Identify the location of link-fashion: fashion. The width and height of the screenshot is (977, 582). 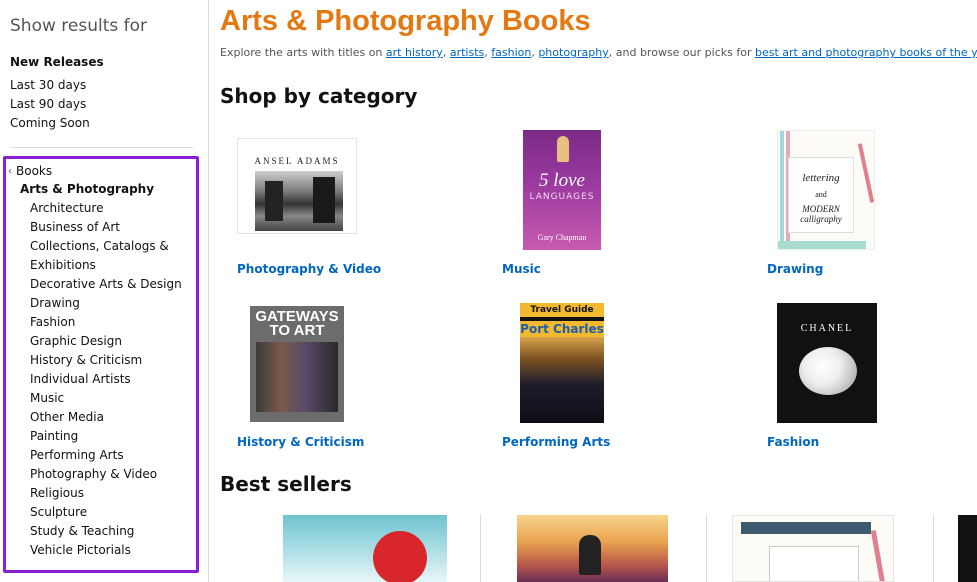
(511, 52).